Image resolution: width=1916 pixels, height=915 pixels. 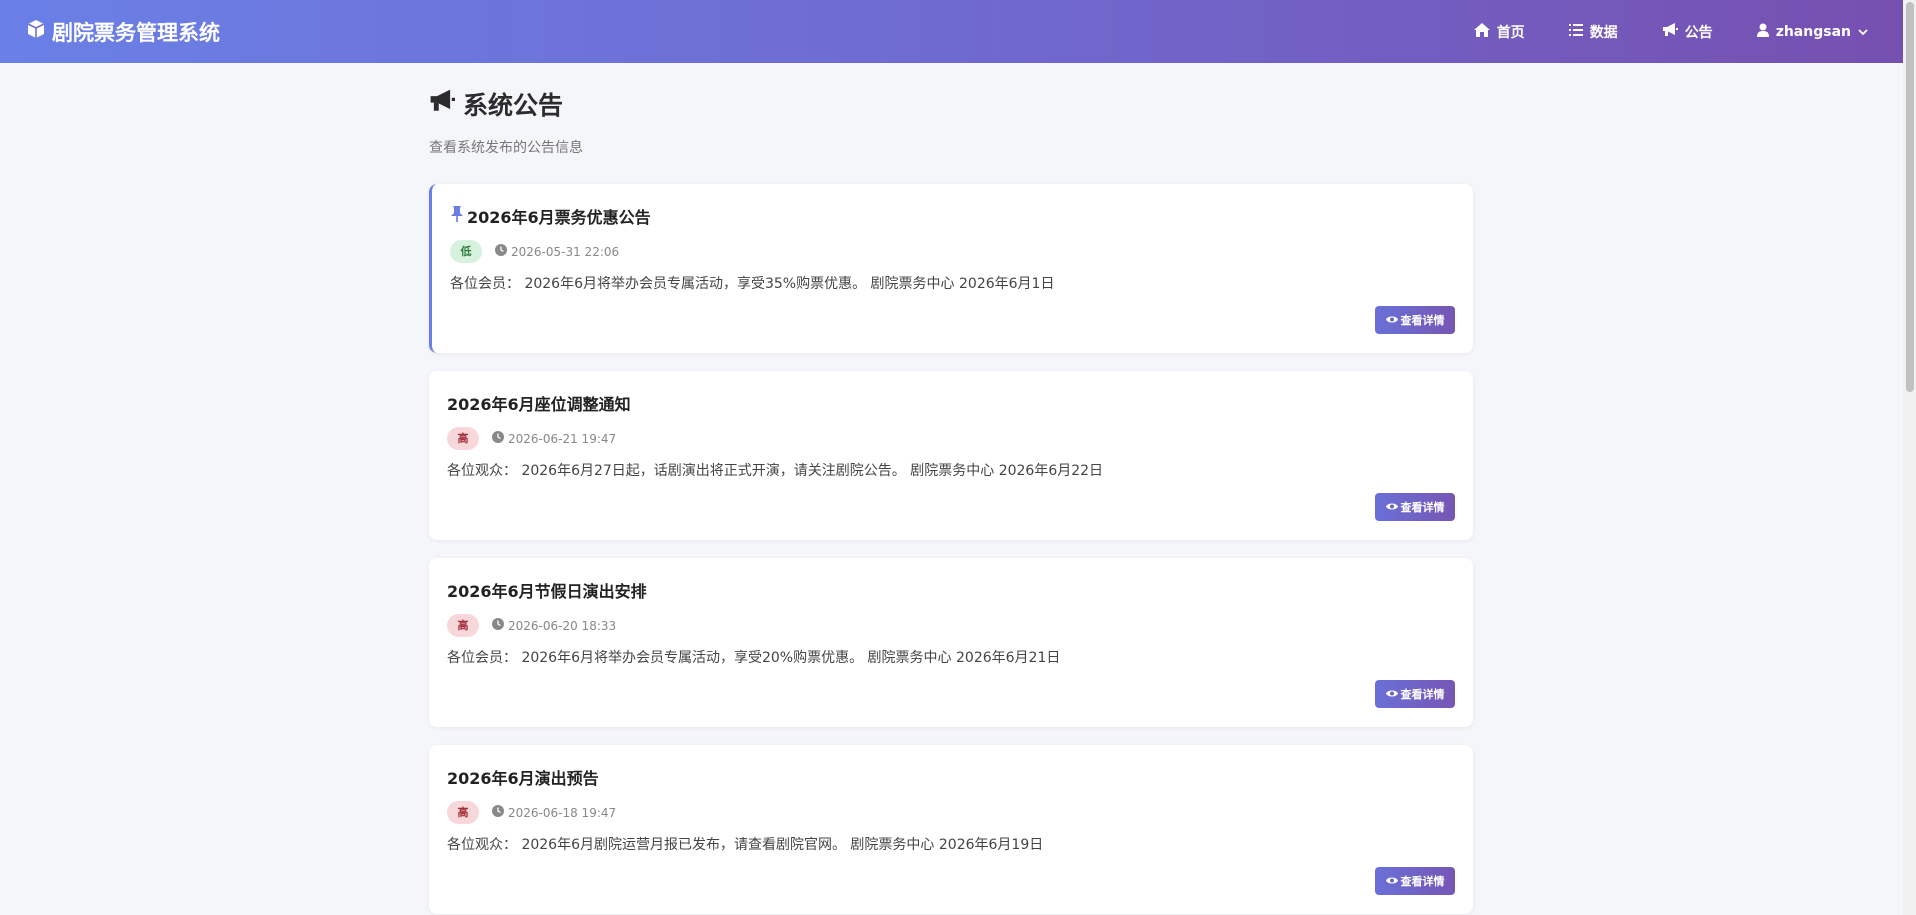 What do you see at coordinates (1698, 32) in the screenshot?
I see `nav-item-label: 公告` at bounding box center [1698, 32].